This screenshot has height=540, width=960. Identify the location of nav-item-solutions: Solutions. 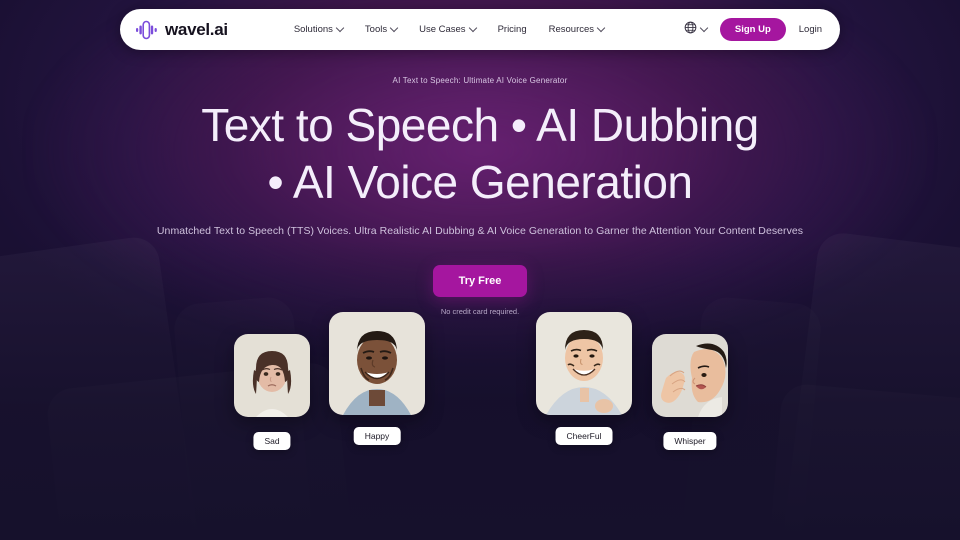
(319, 29).